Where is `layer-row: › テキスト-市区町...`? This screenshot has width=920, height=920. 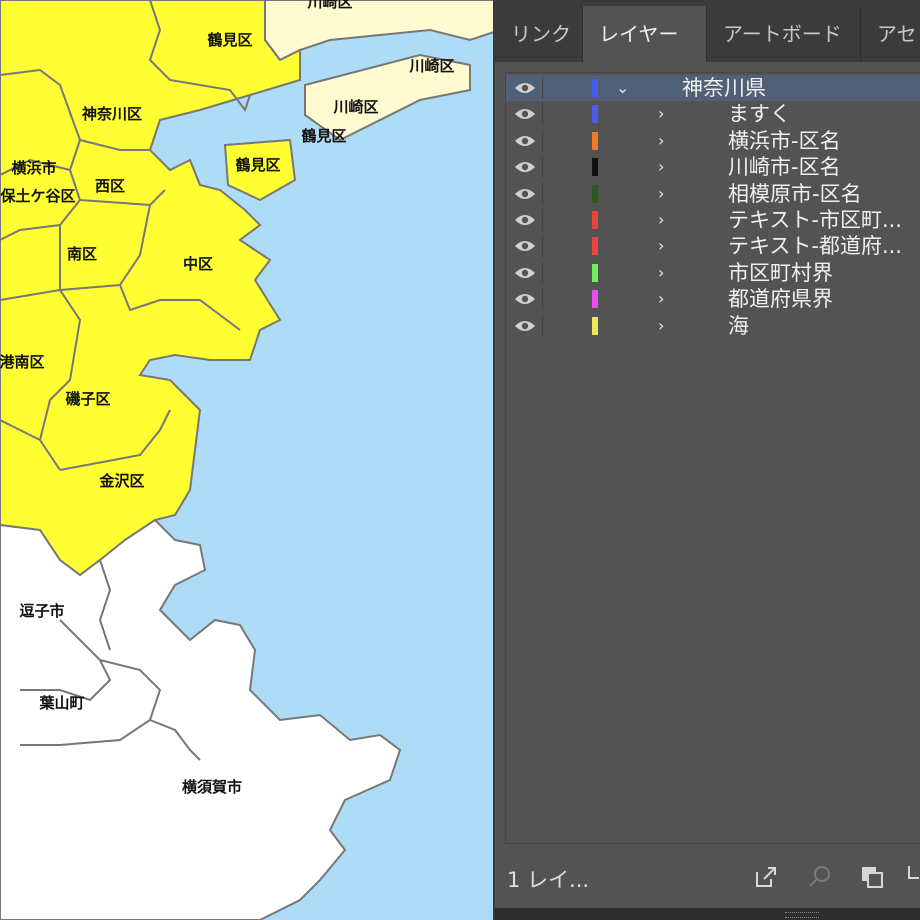
layer-row: › テキスト-市区町... is located at coordinates (713, 220).